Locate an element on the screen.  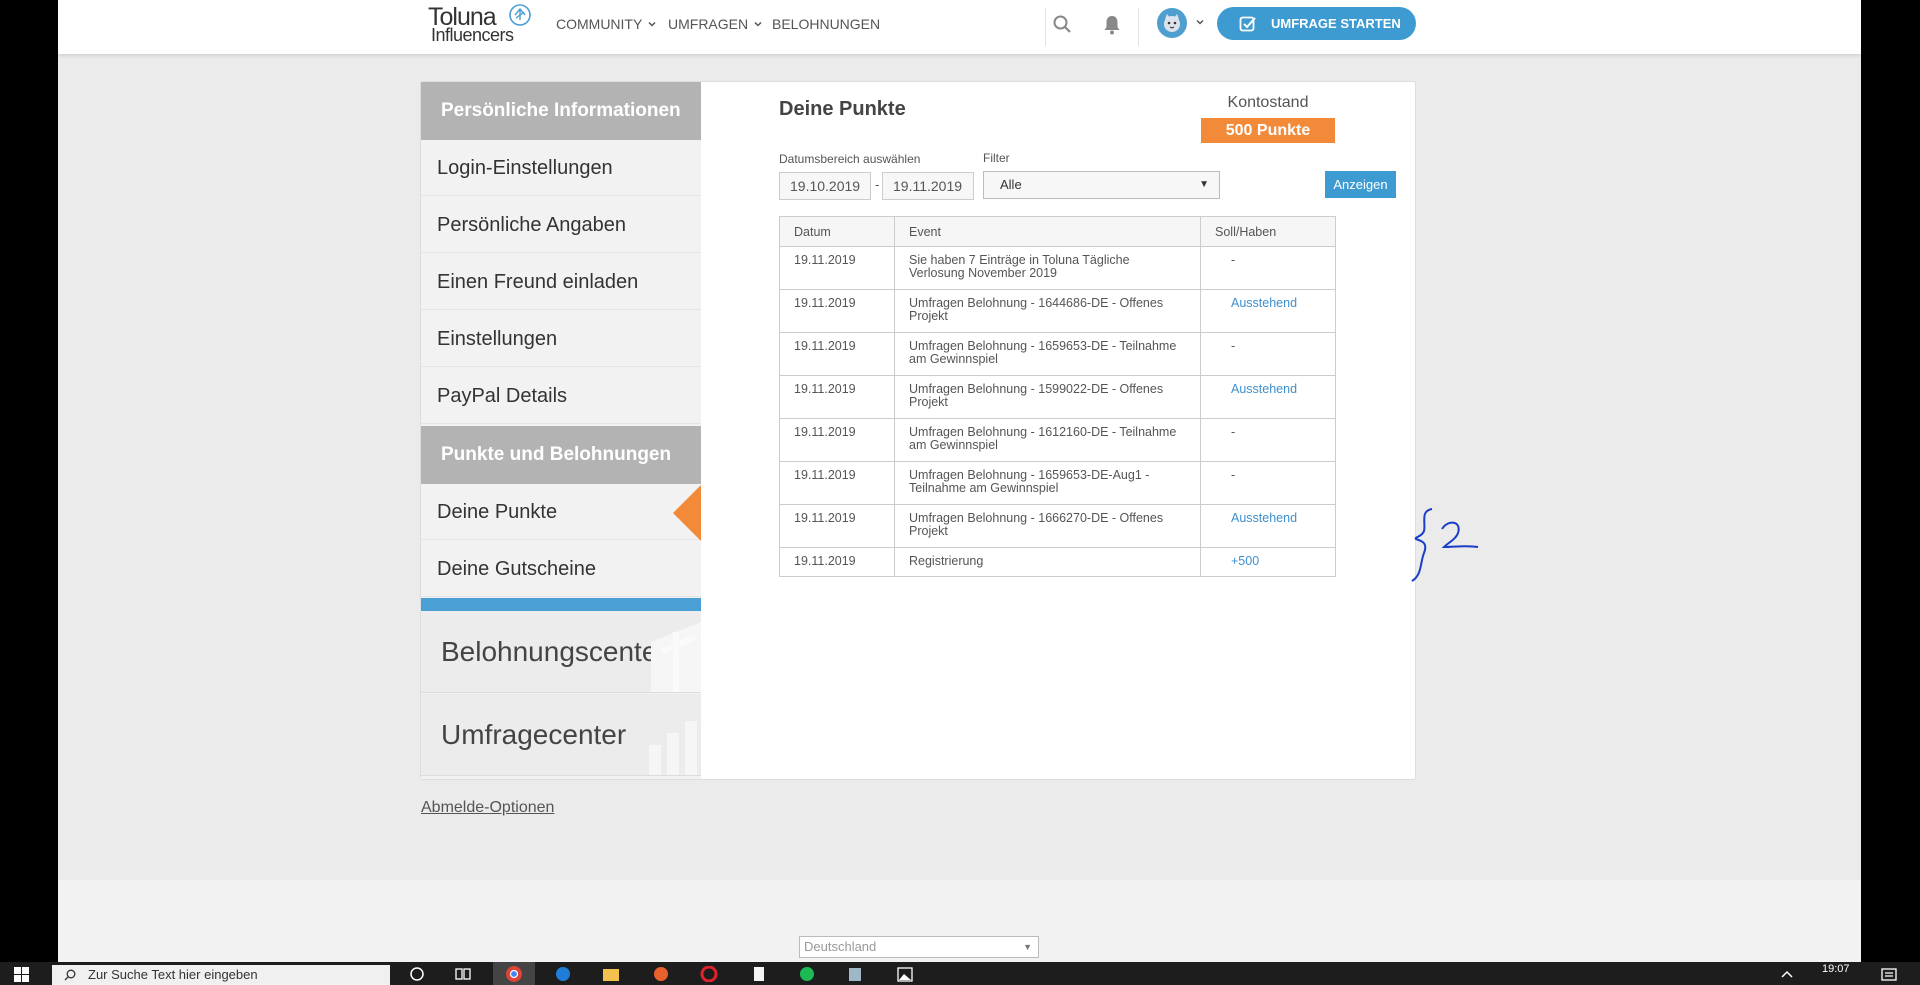
sidebar-item-personal-details: Persönliche Angaben is located at coordinates (561, 225).